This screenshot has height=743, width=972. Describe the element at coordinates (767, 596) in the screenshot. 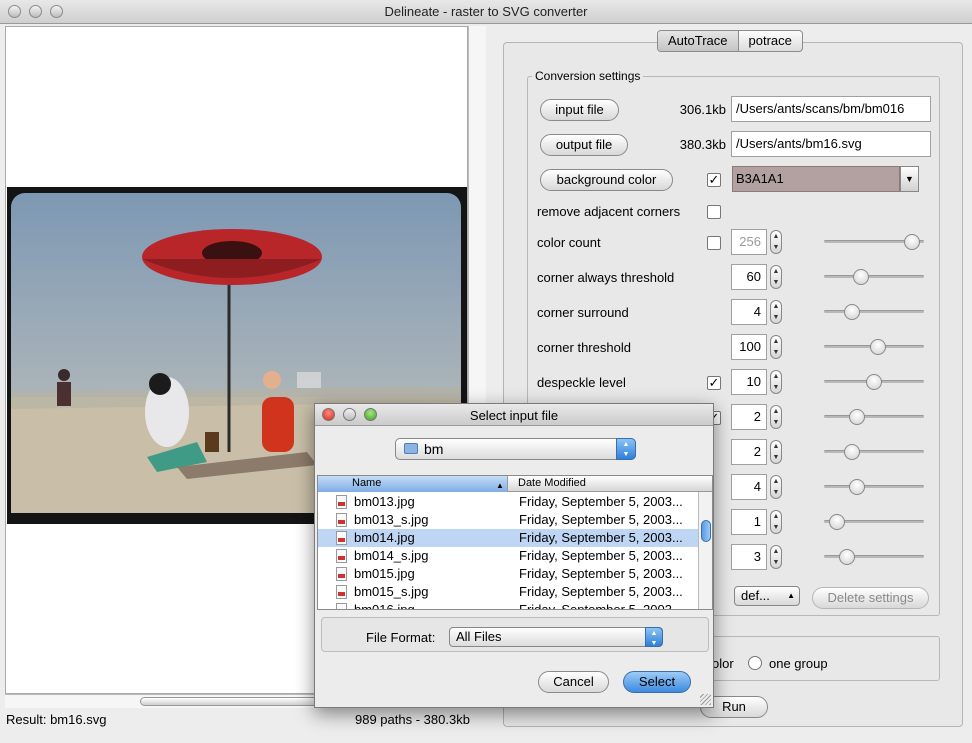

I see `preset-popup: def... ▲` at that location.